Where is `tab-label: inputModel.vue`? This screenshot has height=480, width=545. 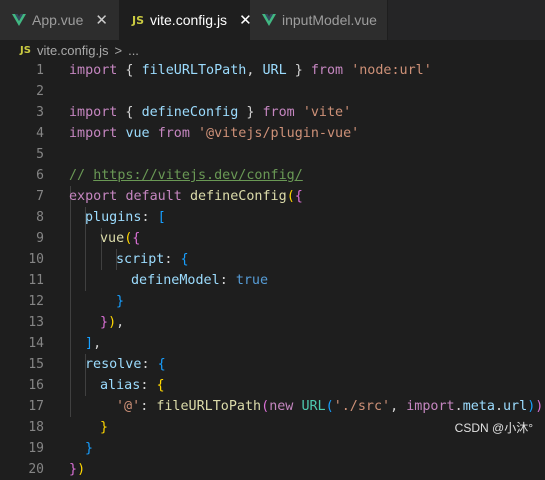
tab-label: inputModel.vue is located at coordinates (329, 20).